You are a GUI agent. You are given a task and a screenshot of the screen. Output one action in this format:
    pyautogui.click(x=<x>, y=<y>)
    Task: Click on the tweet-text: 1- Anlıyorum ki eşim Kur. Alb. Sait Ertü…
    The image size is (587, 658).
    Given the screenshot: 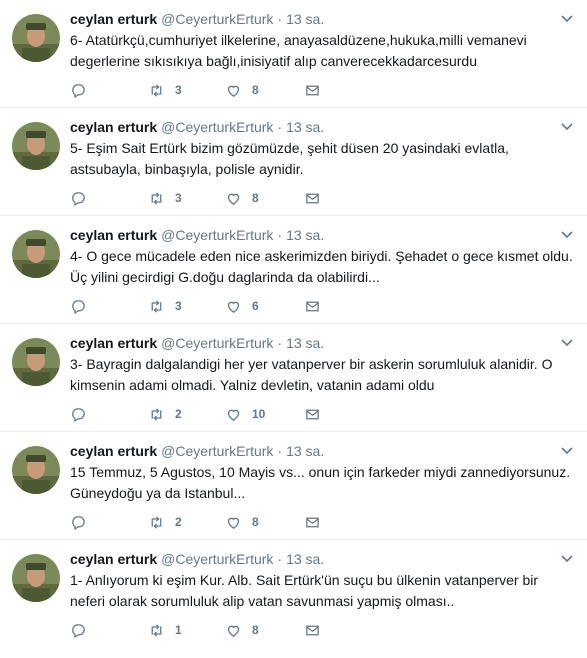 What is the action you would take?
    pyautogui.click(x=304, y=590)
    